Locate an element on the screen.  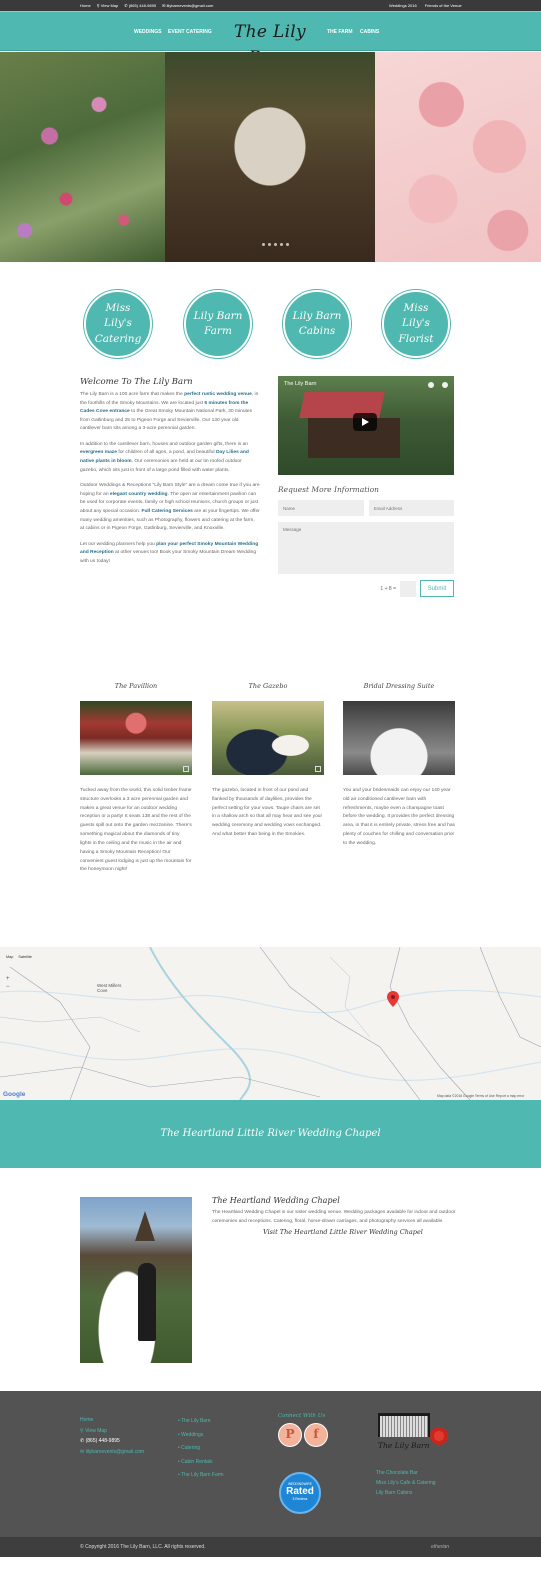
partner-link: The Chocolate Bar is located at coordinates (406, 1473).